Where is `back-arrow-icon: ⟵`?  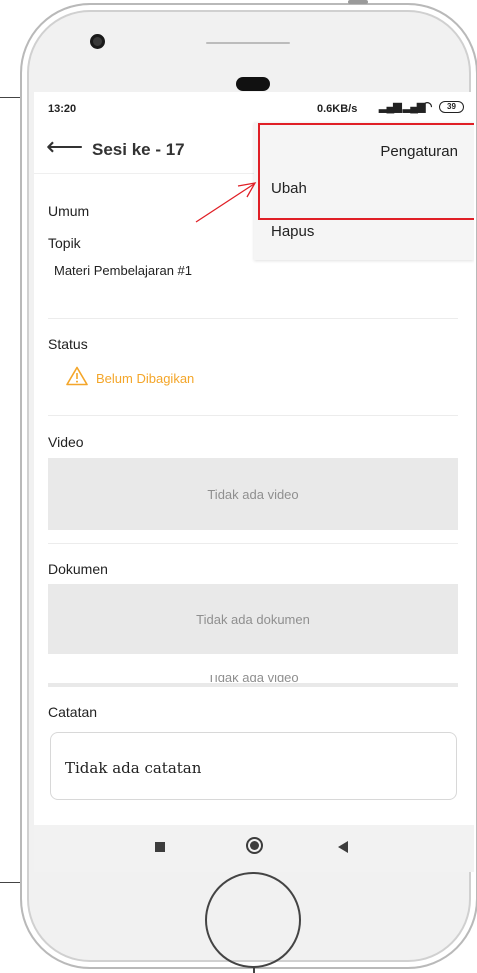
back-arrow-icon: ⟵ is located at coordinates (64, 146).